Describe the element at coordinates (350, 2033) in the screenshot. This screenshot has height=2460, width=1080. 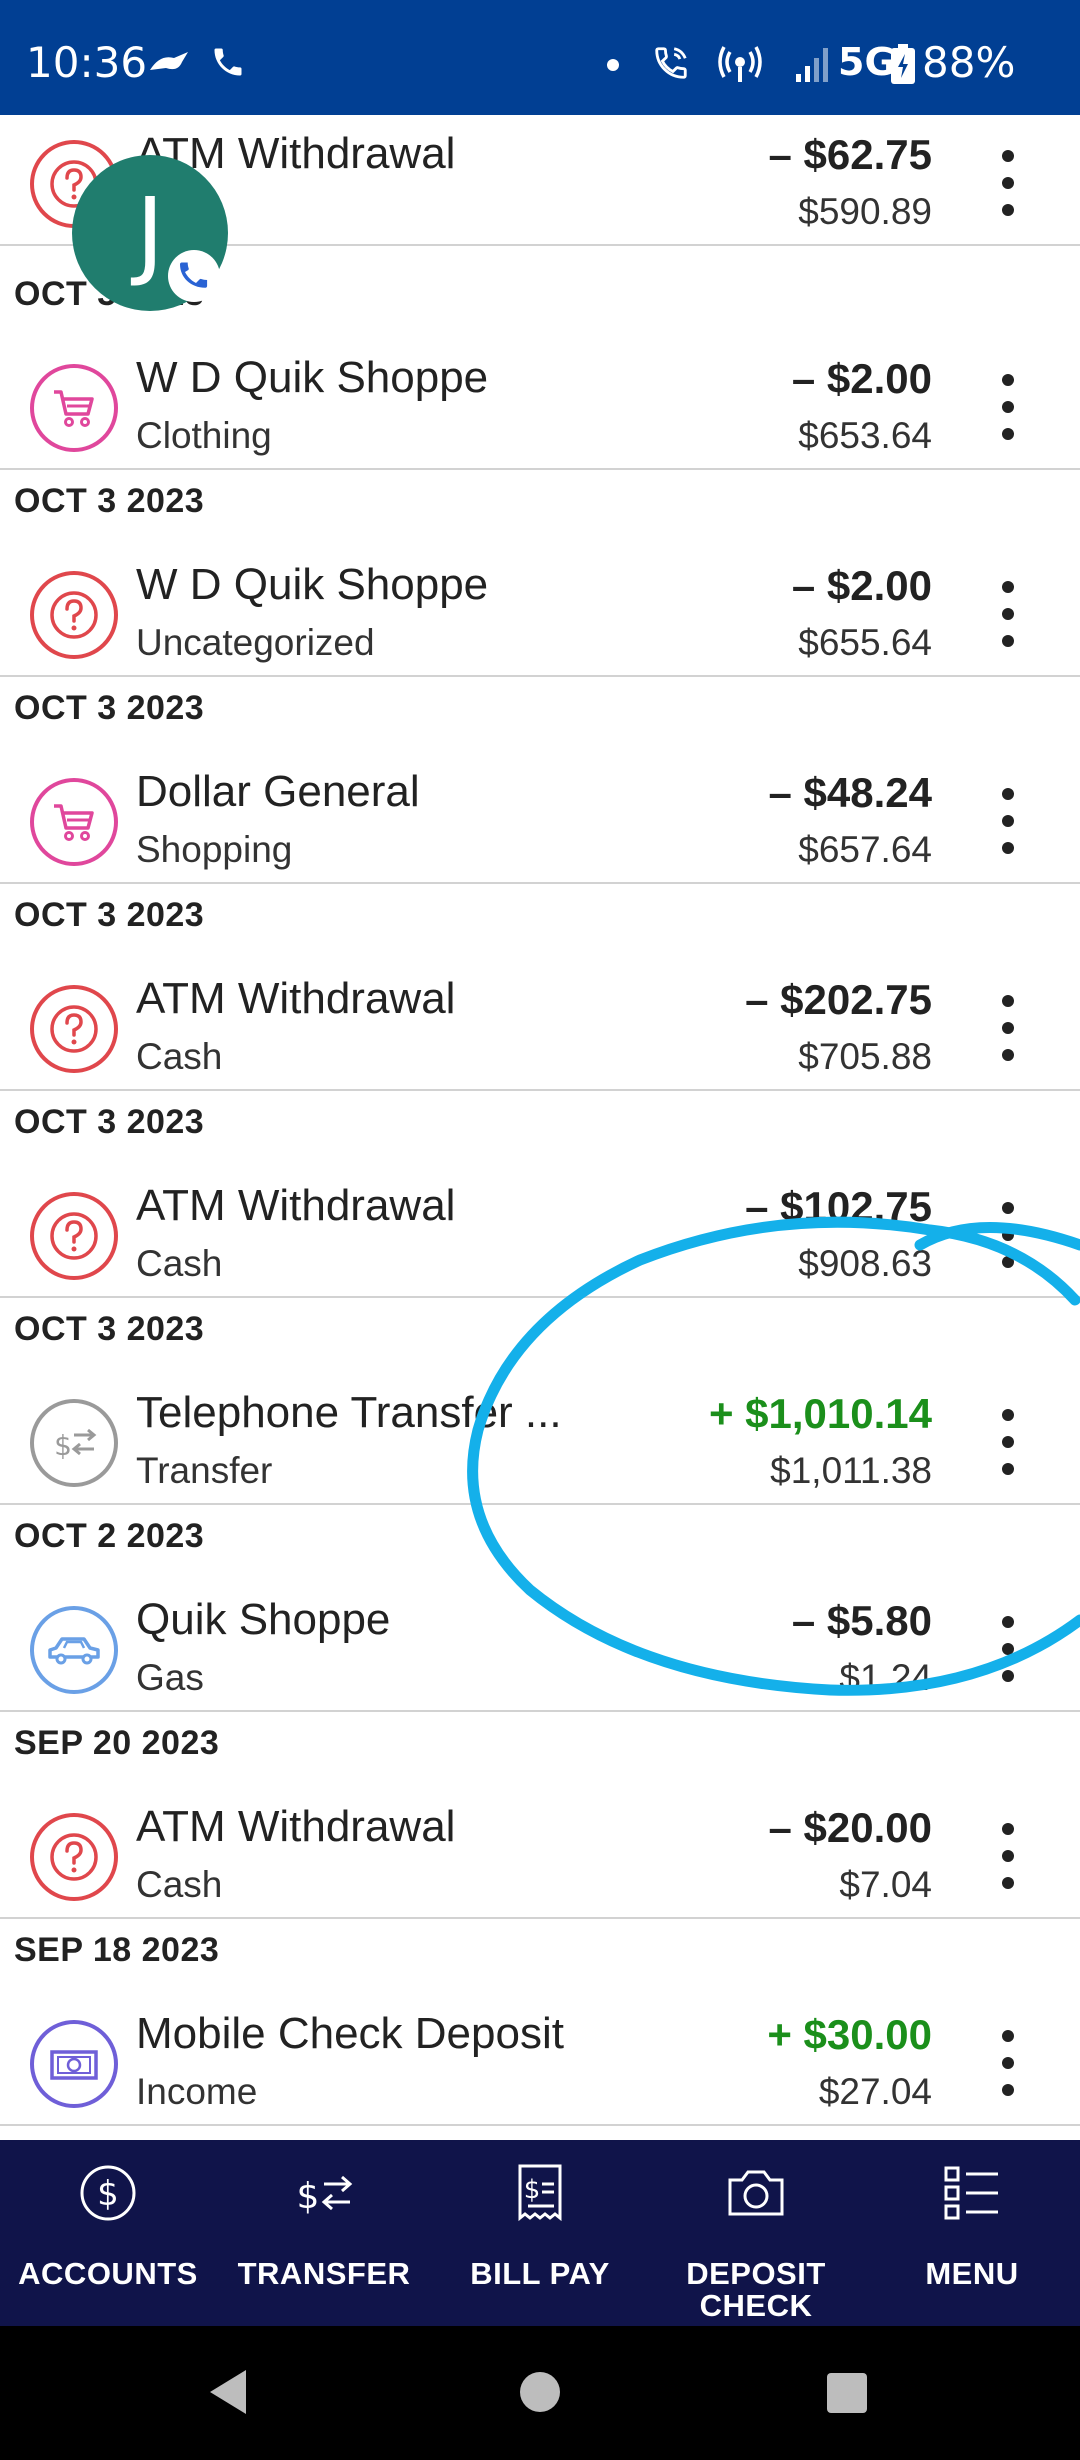
I see `transaction-name: Mobile Check Deposit` at that location.